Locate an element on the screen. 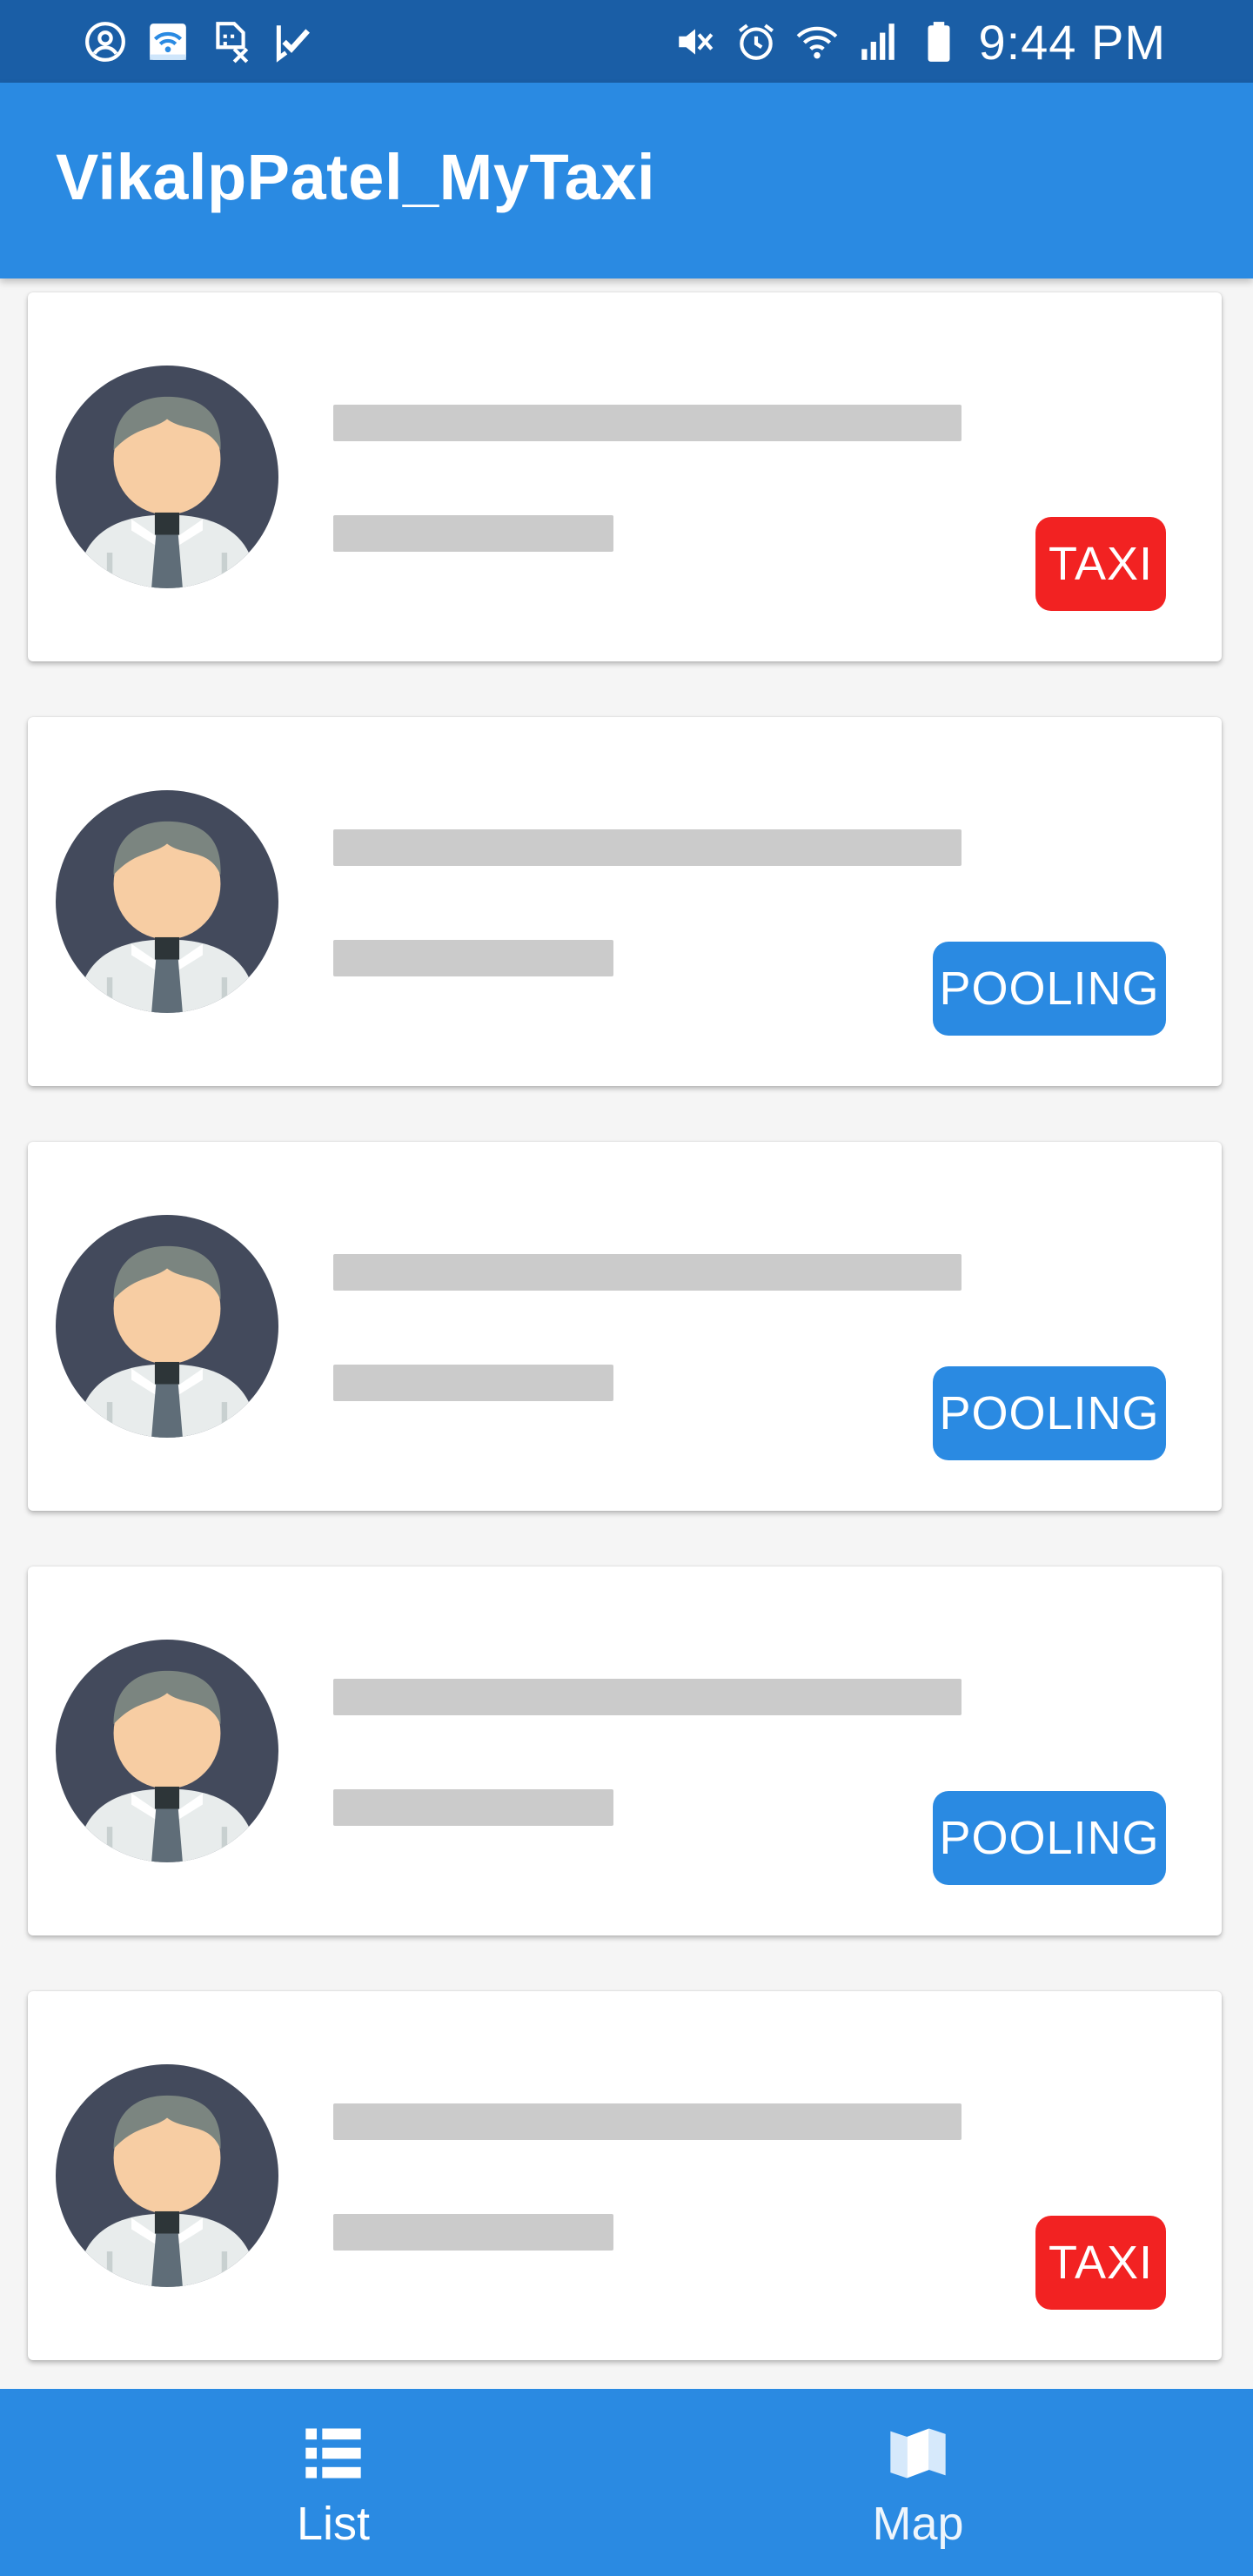 The height and width of the screenshot is (2576, 1253). map-icon is located at coordinates (918, 2454).